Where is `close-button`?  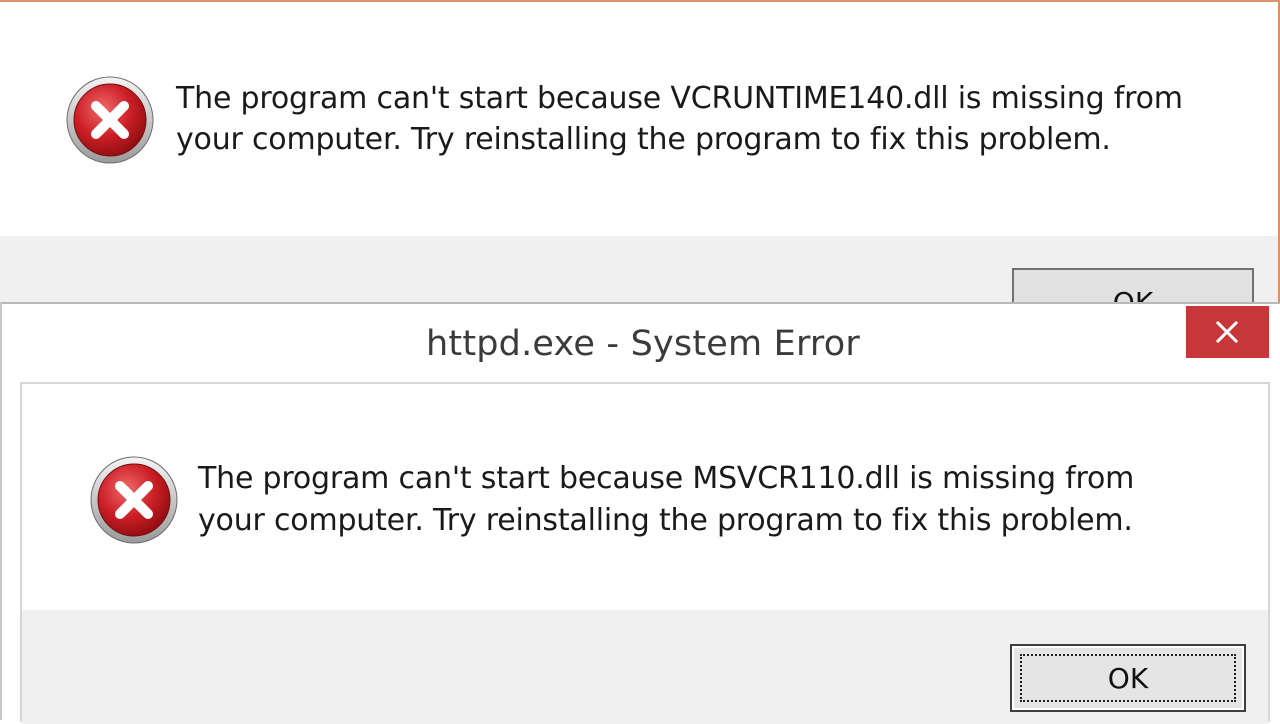 close-button is located at coordinates (1227, 332).